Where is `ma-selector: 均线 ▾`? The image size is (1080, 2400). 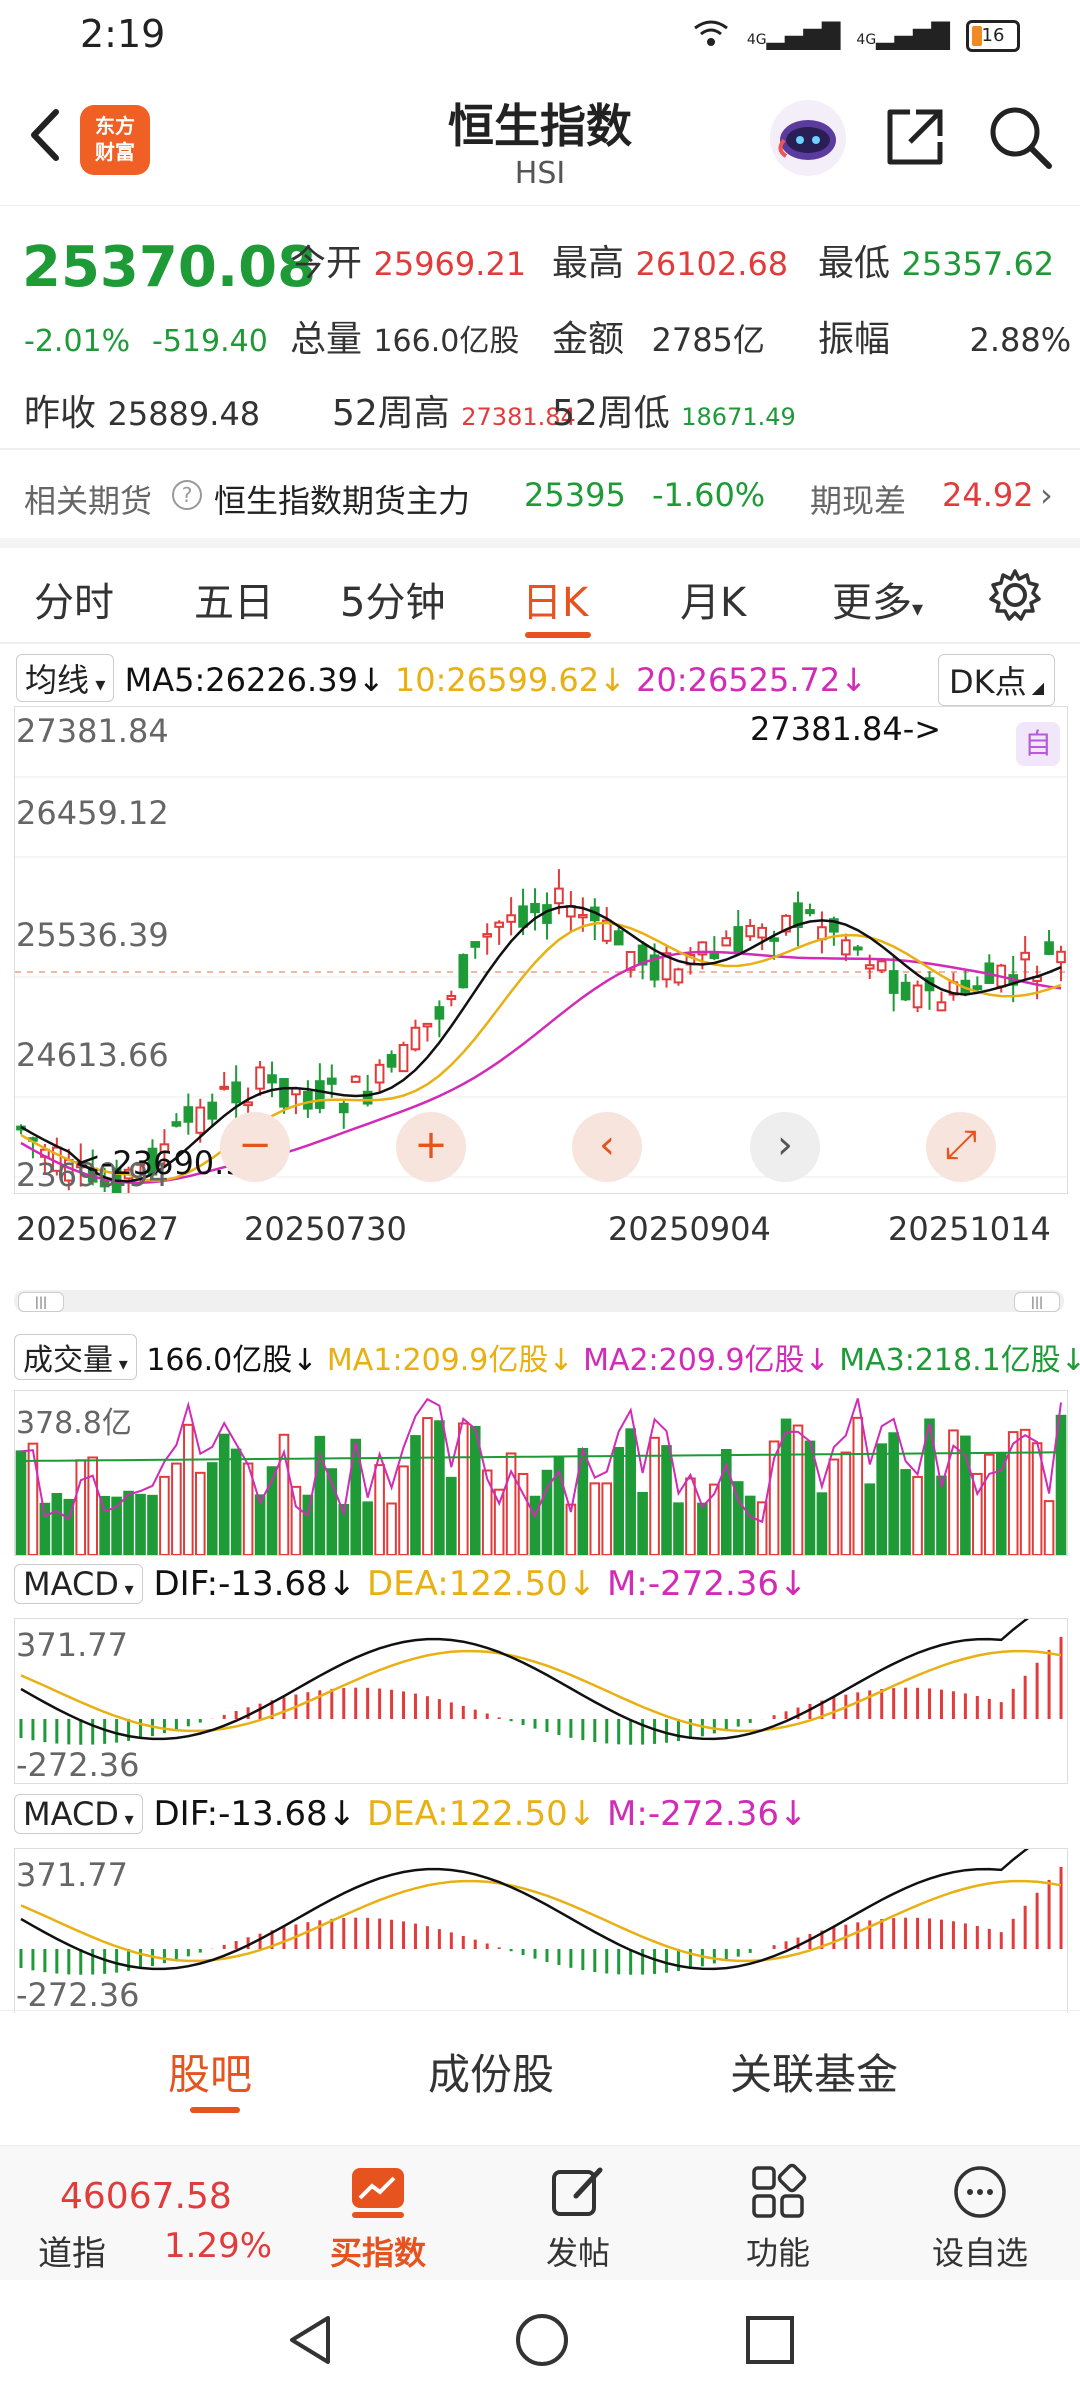 ma-selector: 均线 ▾ is located at coordinates (65, 678).